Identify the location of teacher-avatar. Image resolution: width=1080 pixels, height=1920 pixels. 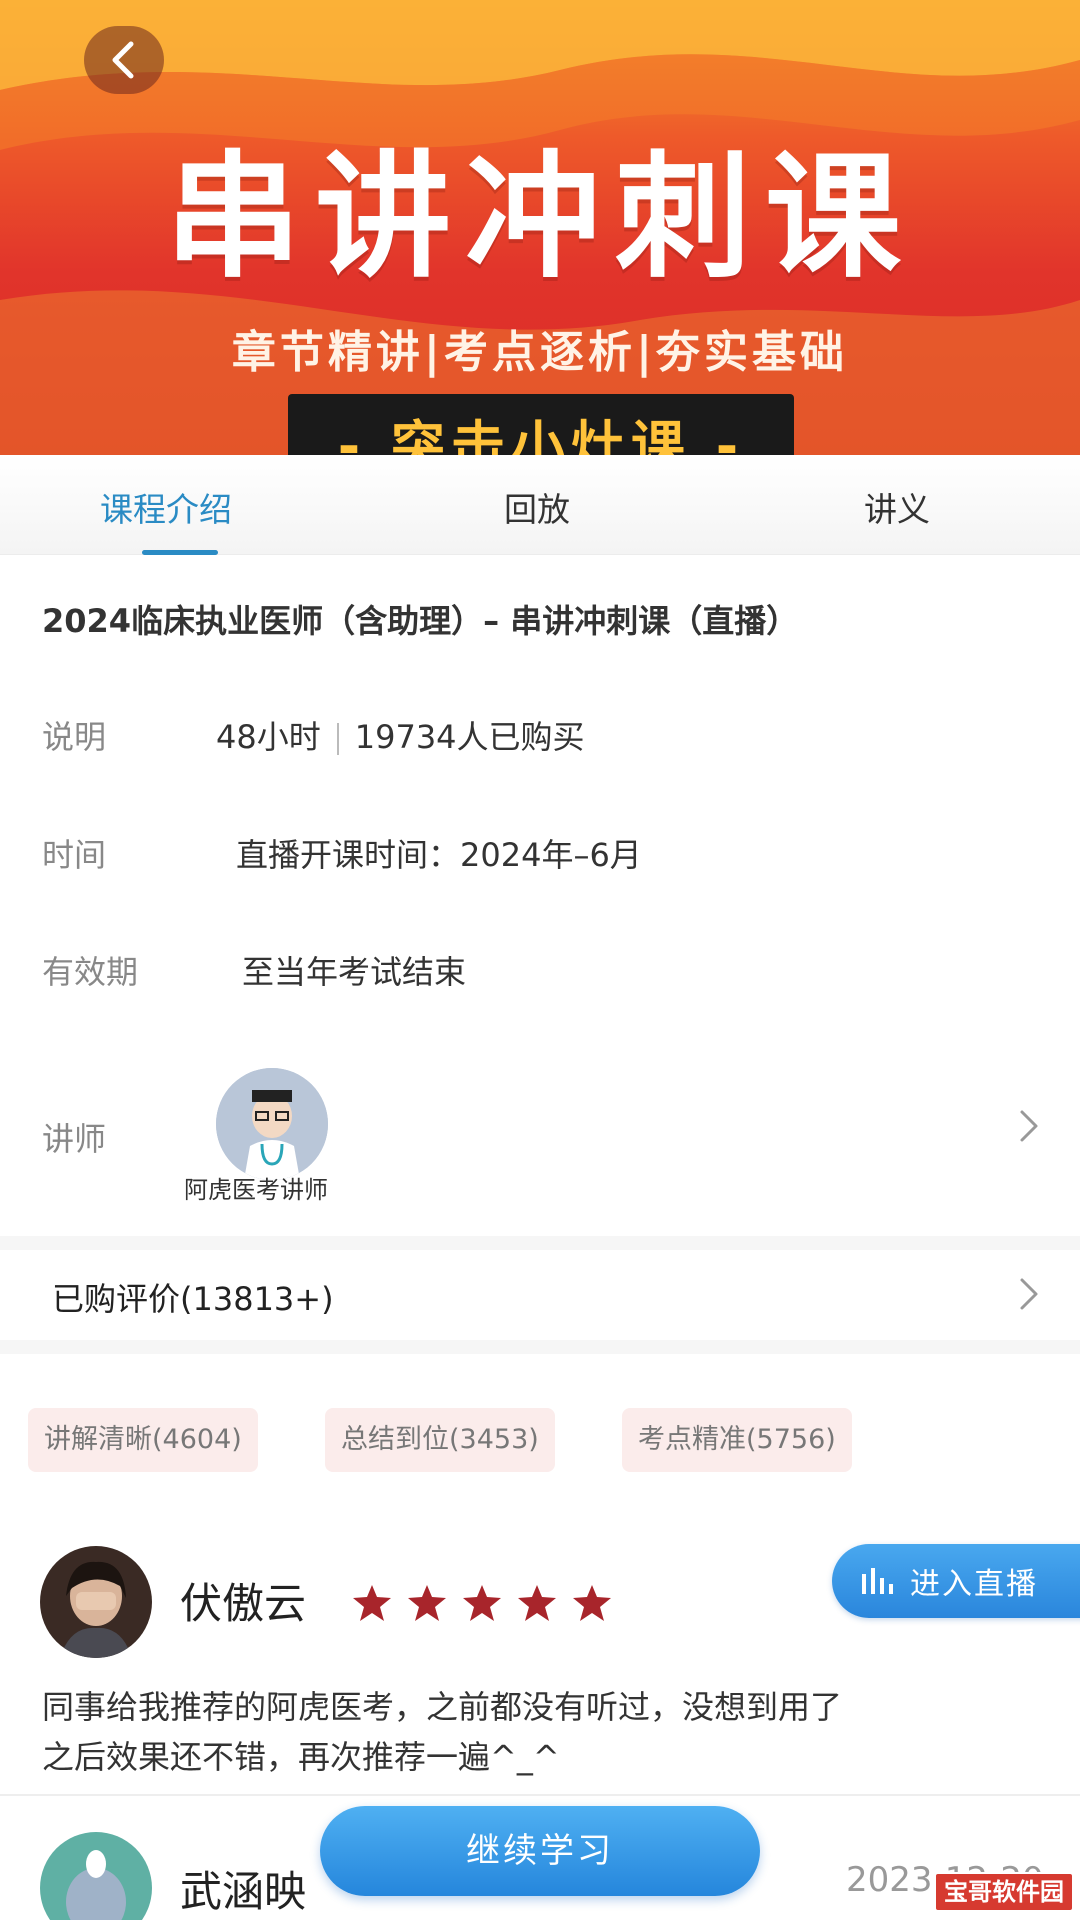
(272, 1124).